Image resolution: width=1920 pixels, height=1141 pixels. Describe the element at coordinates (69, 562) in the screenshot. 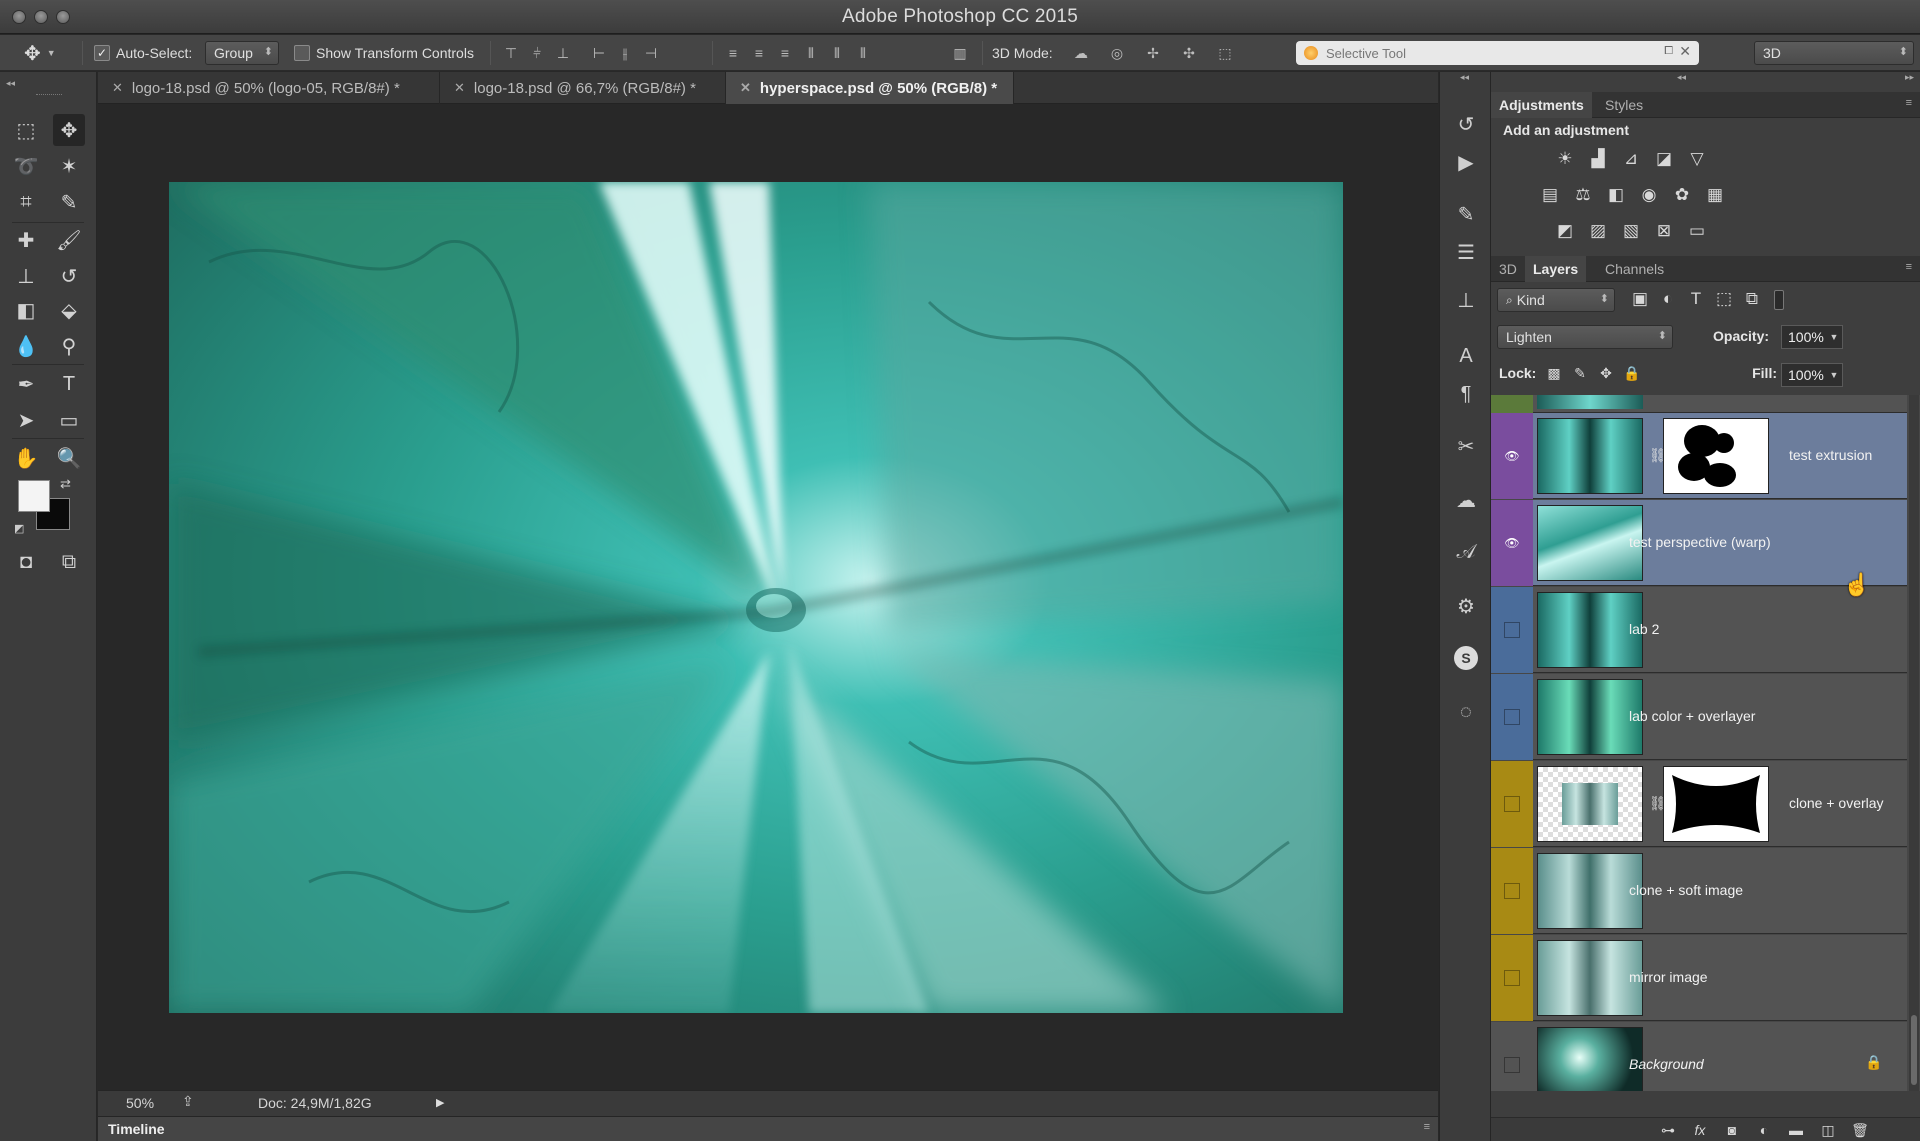

I see `screen-mode-icon: ⧉` at that location.